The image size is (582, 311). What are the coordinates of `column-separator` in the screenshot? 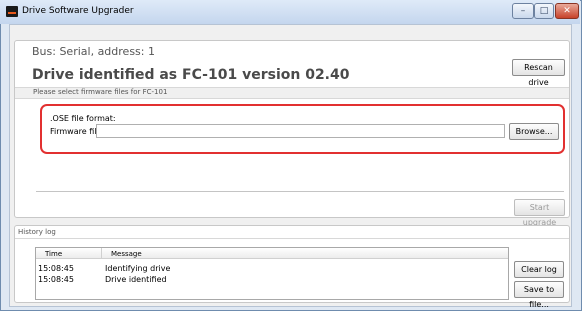 It's located at (101, 253).